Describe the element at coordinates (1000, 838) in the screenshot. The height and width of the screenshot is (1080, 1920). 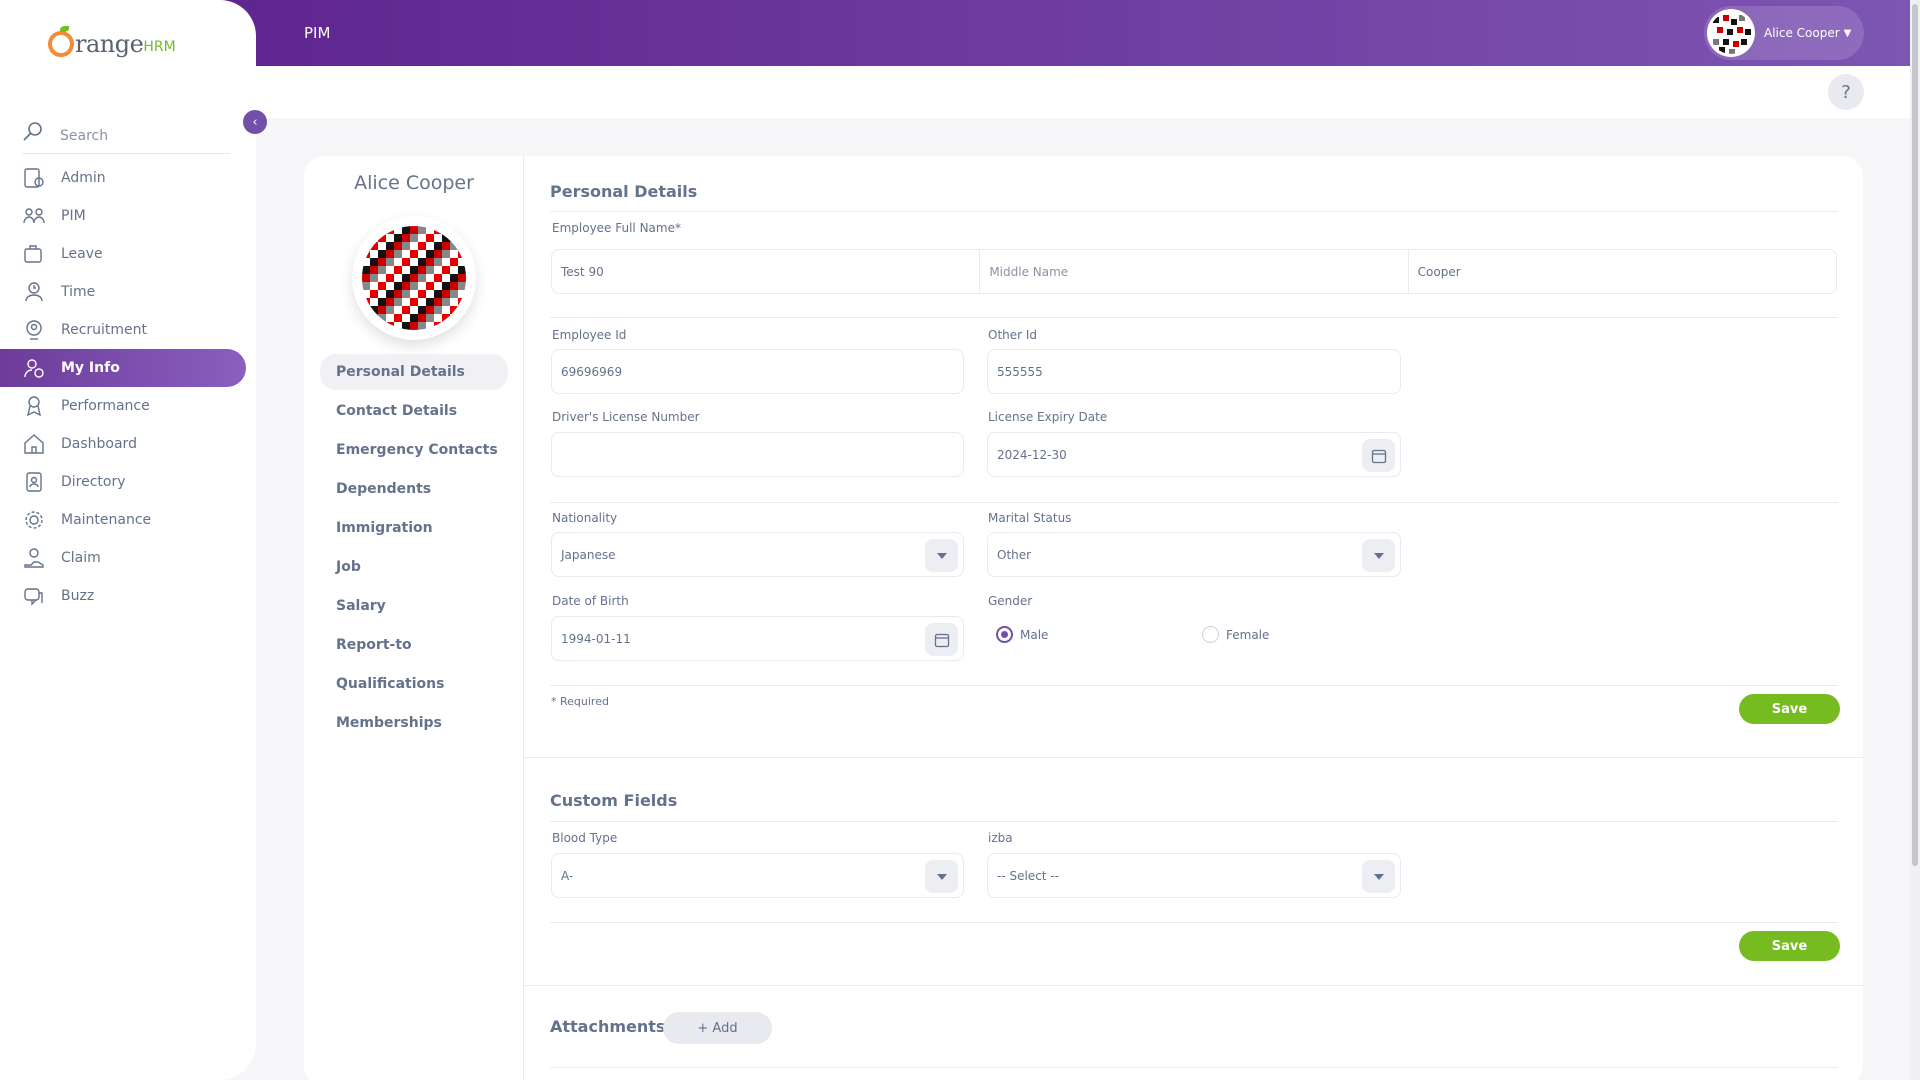
I see `izba-label: izba` at that location.